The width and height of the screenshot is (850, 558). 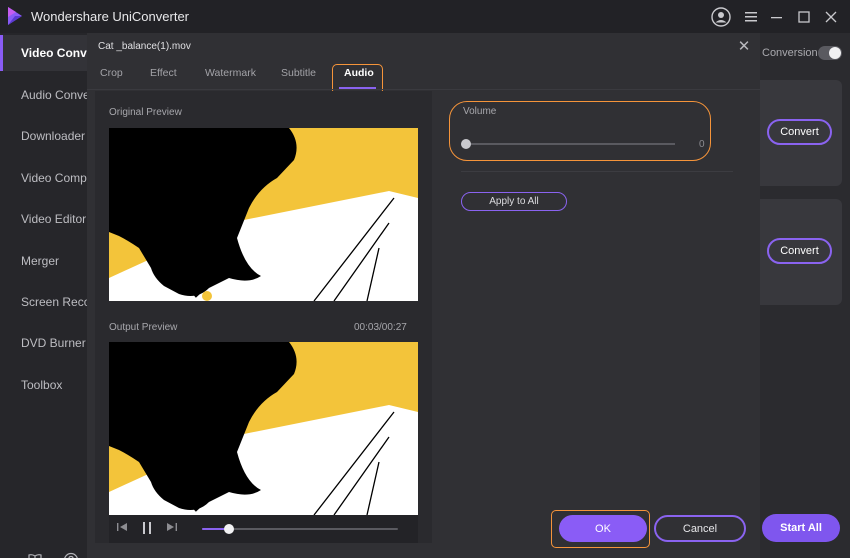 What do you see at coordinates (71, 555) in the screenshot?
I see `help-icon` at bounding box center [71, 555].